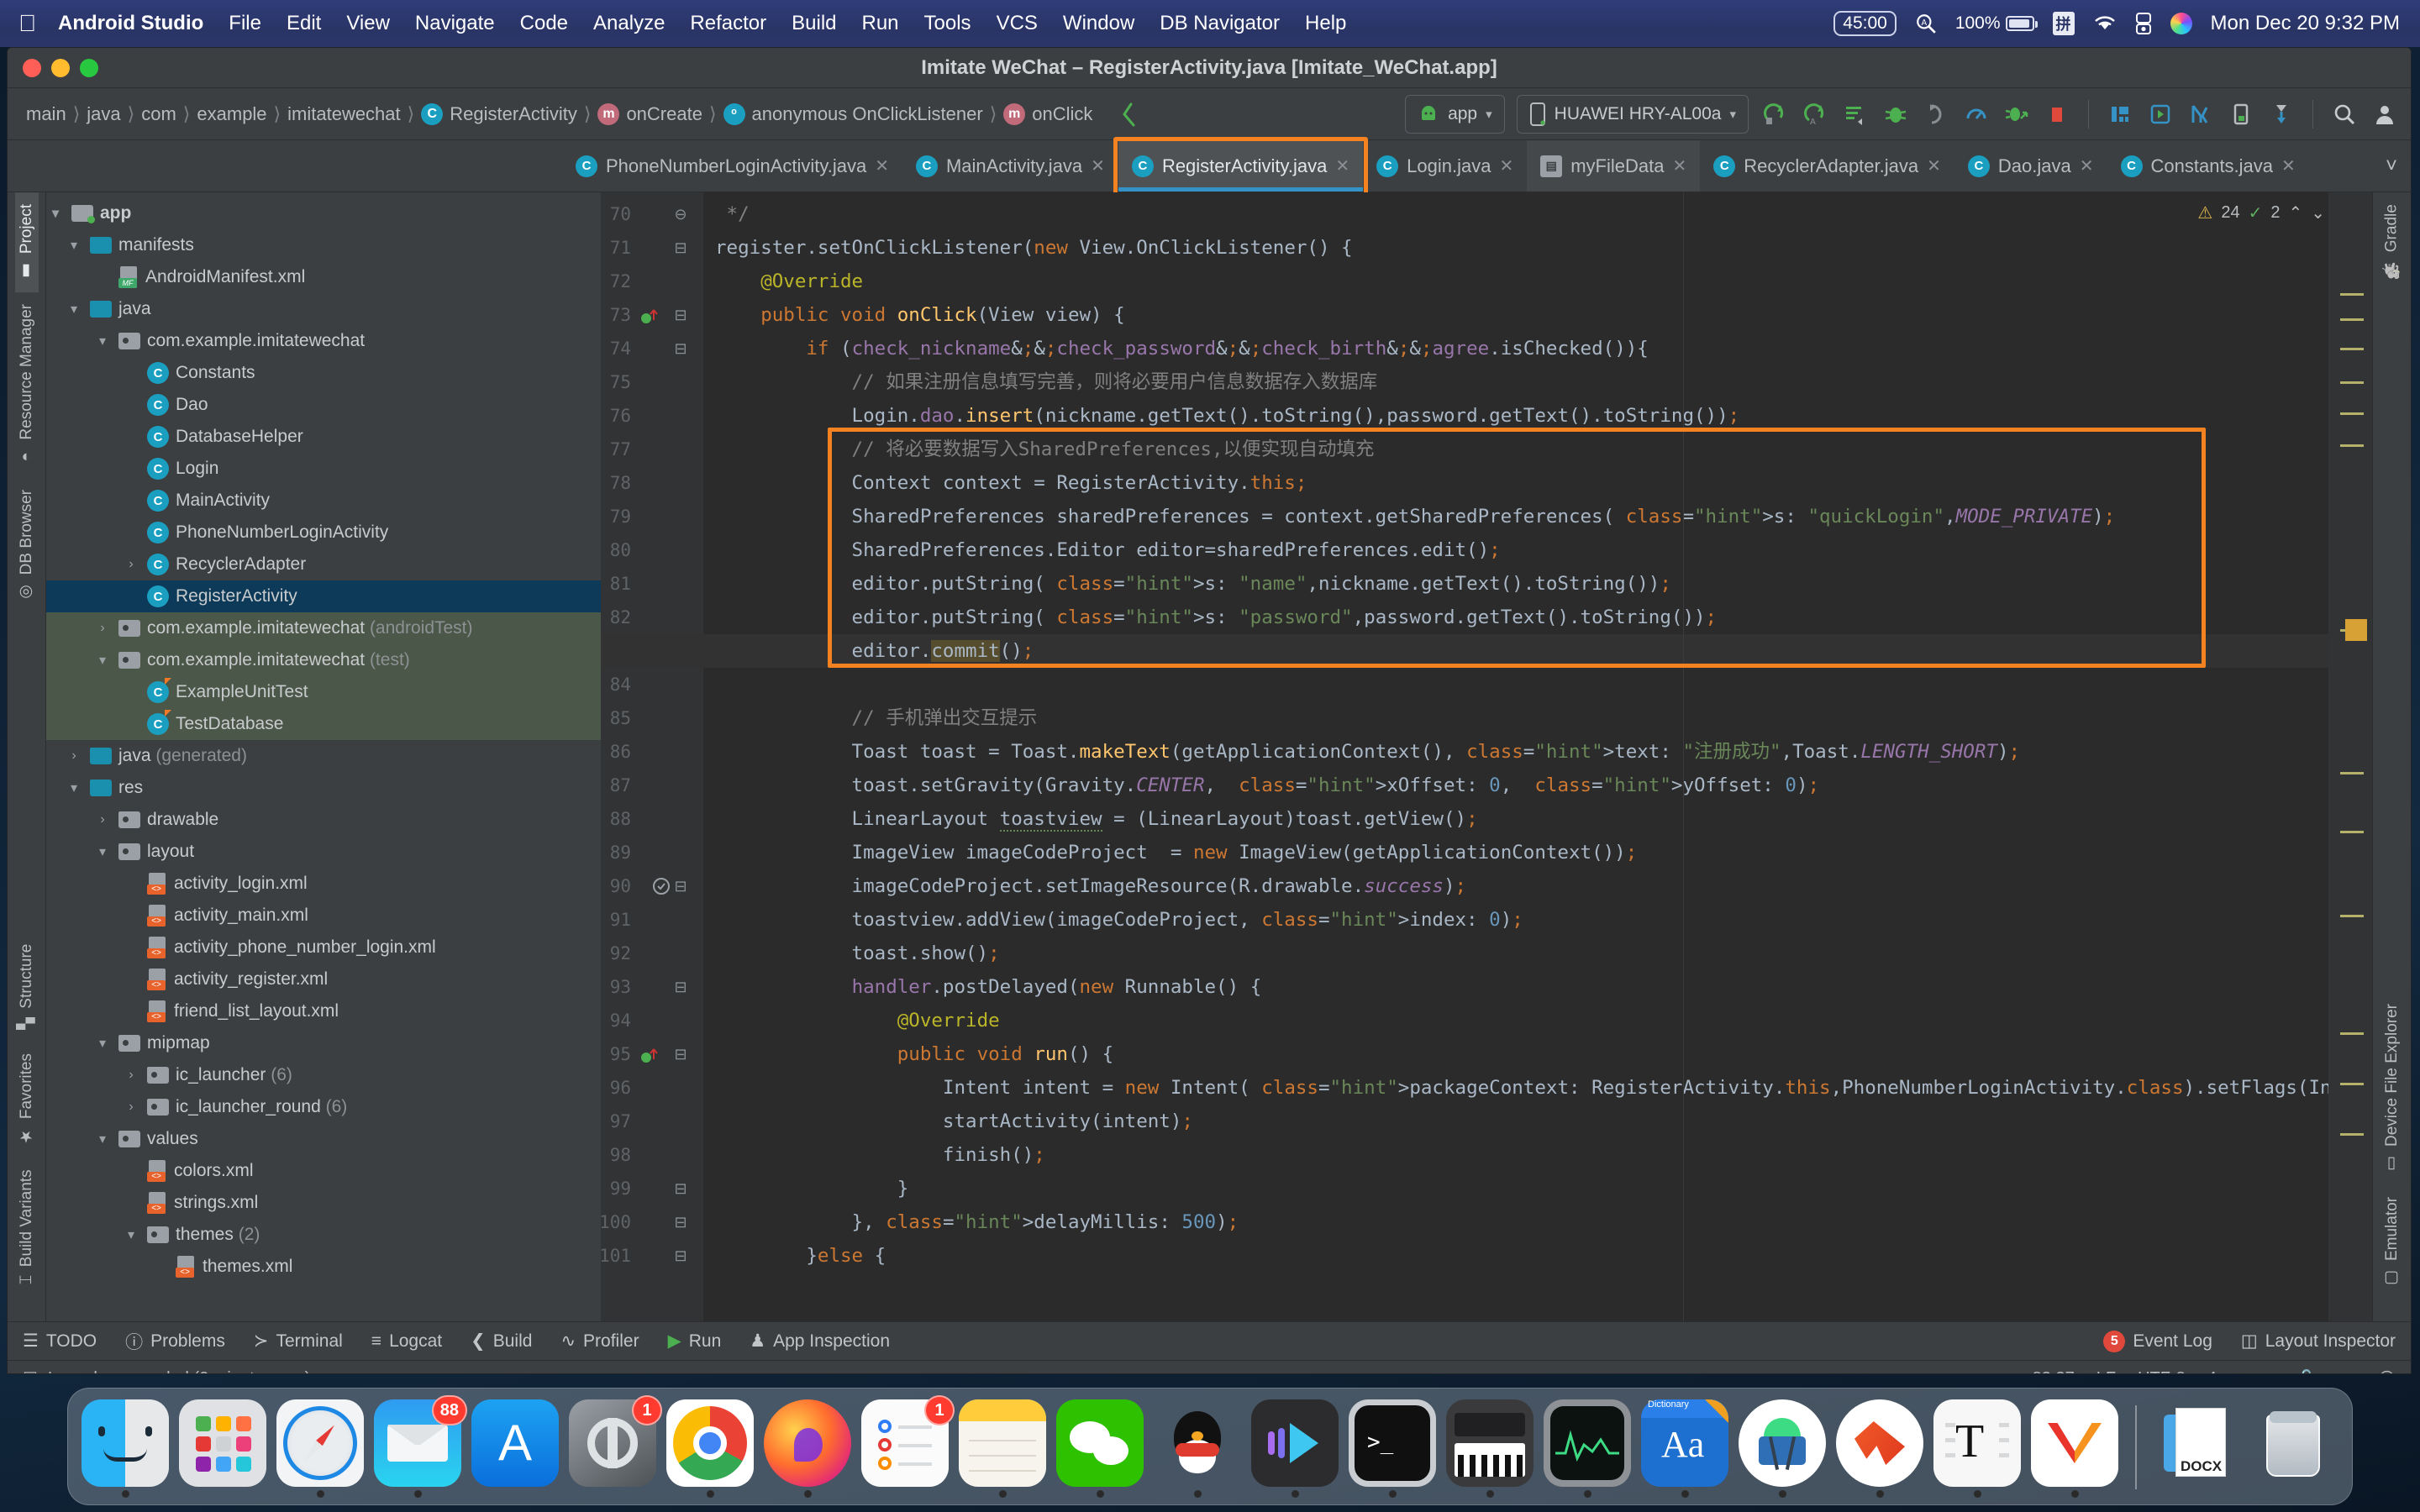 Image resolution: width=2420 pixels, height=1512 pixels. I want to click on android-studio-icon, so click(1783, 1443).